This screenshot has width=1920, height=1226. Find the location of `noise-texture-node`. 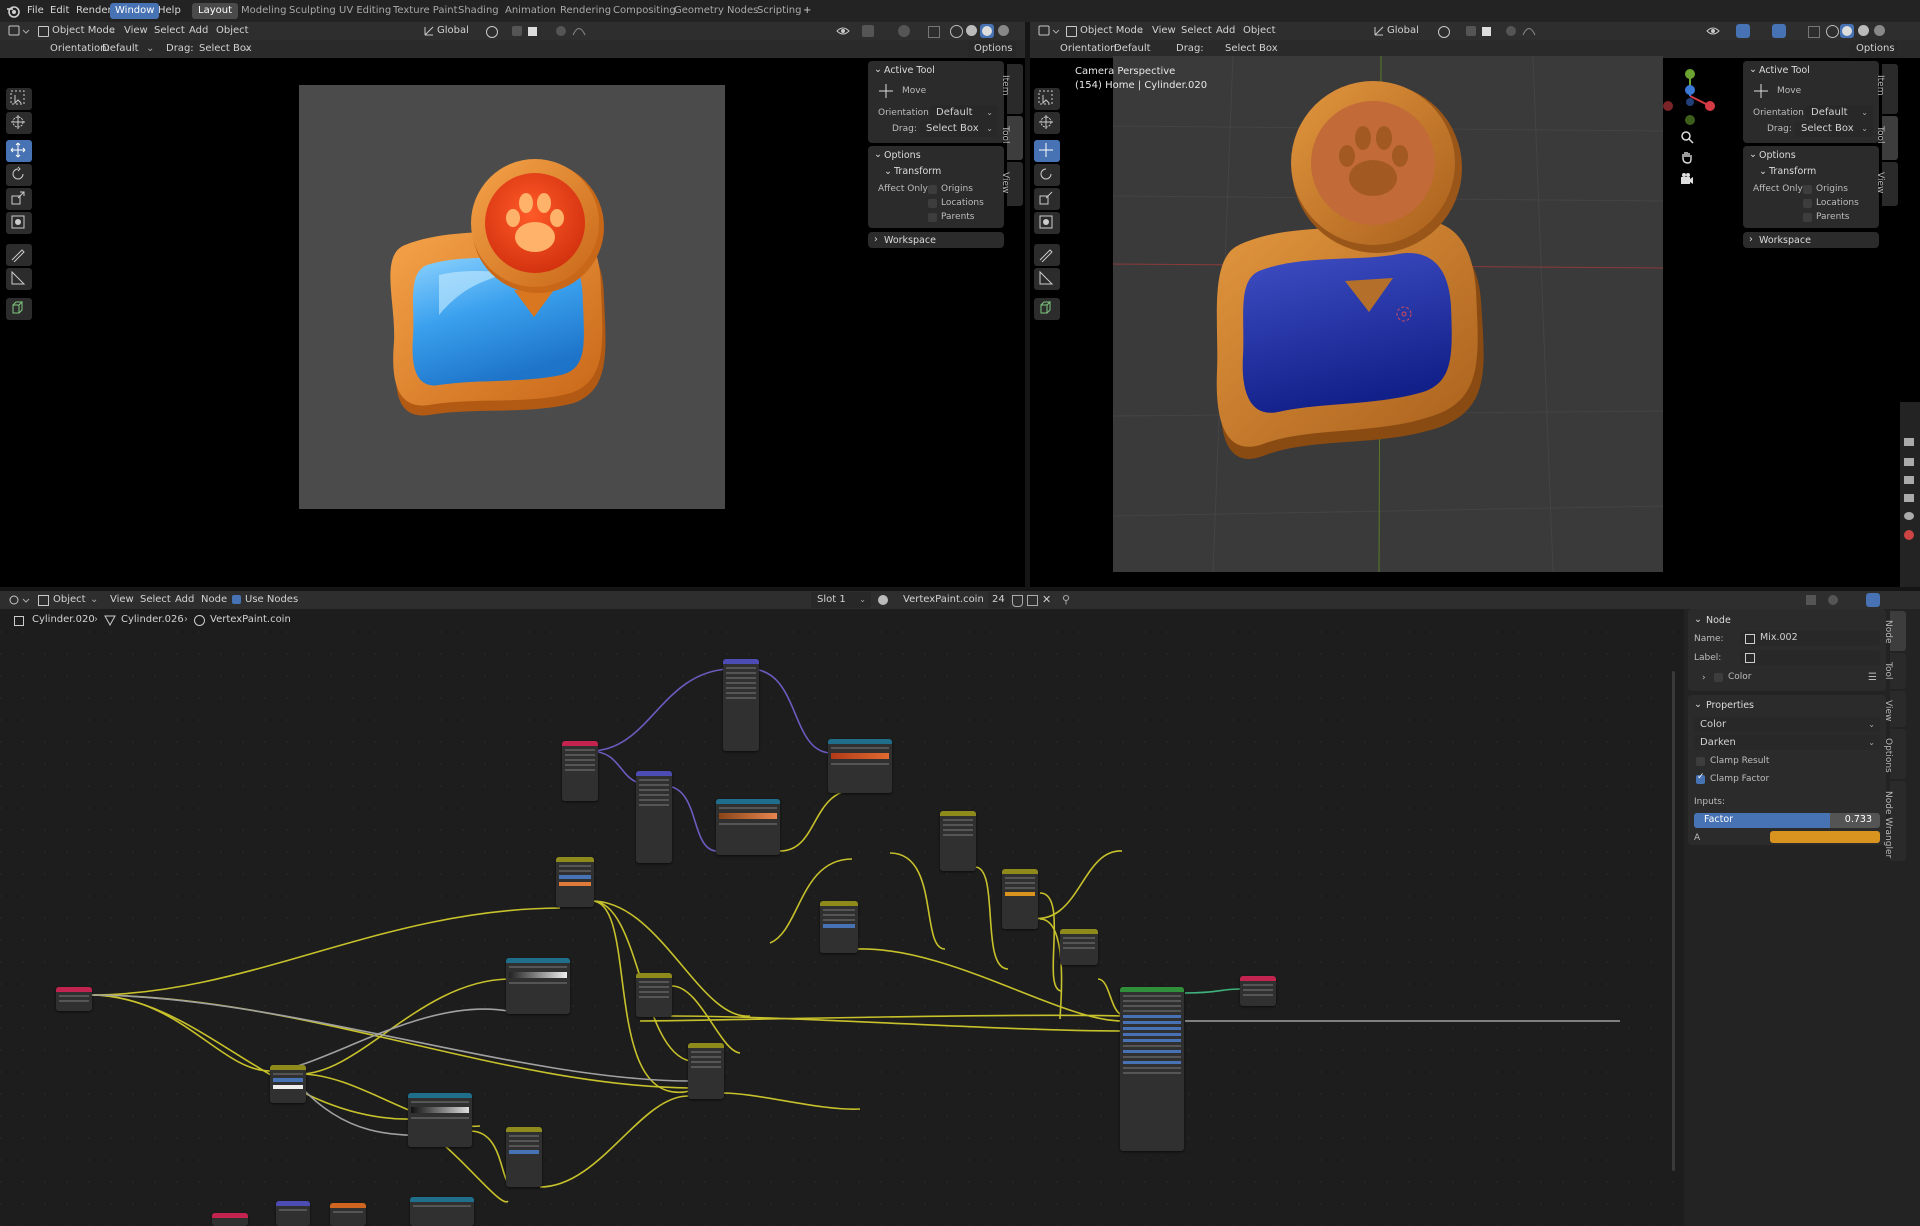

noise-texture-node is located at coordinates (348, 1214).